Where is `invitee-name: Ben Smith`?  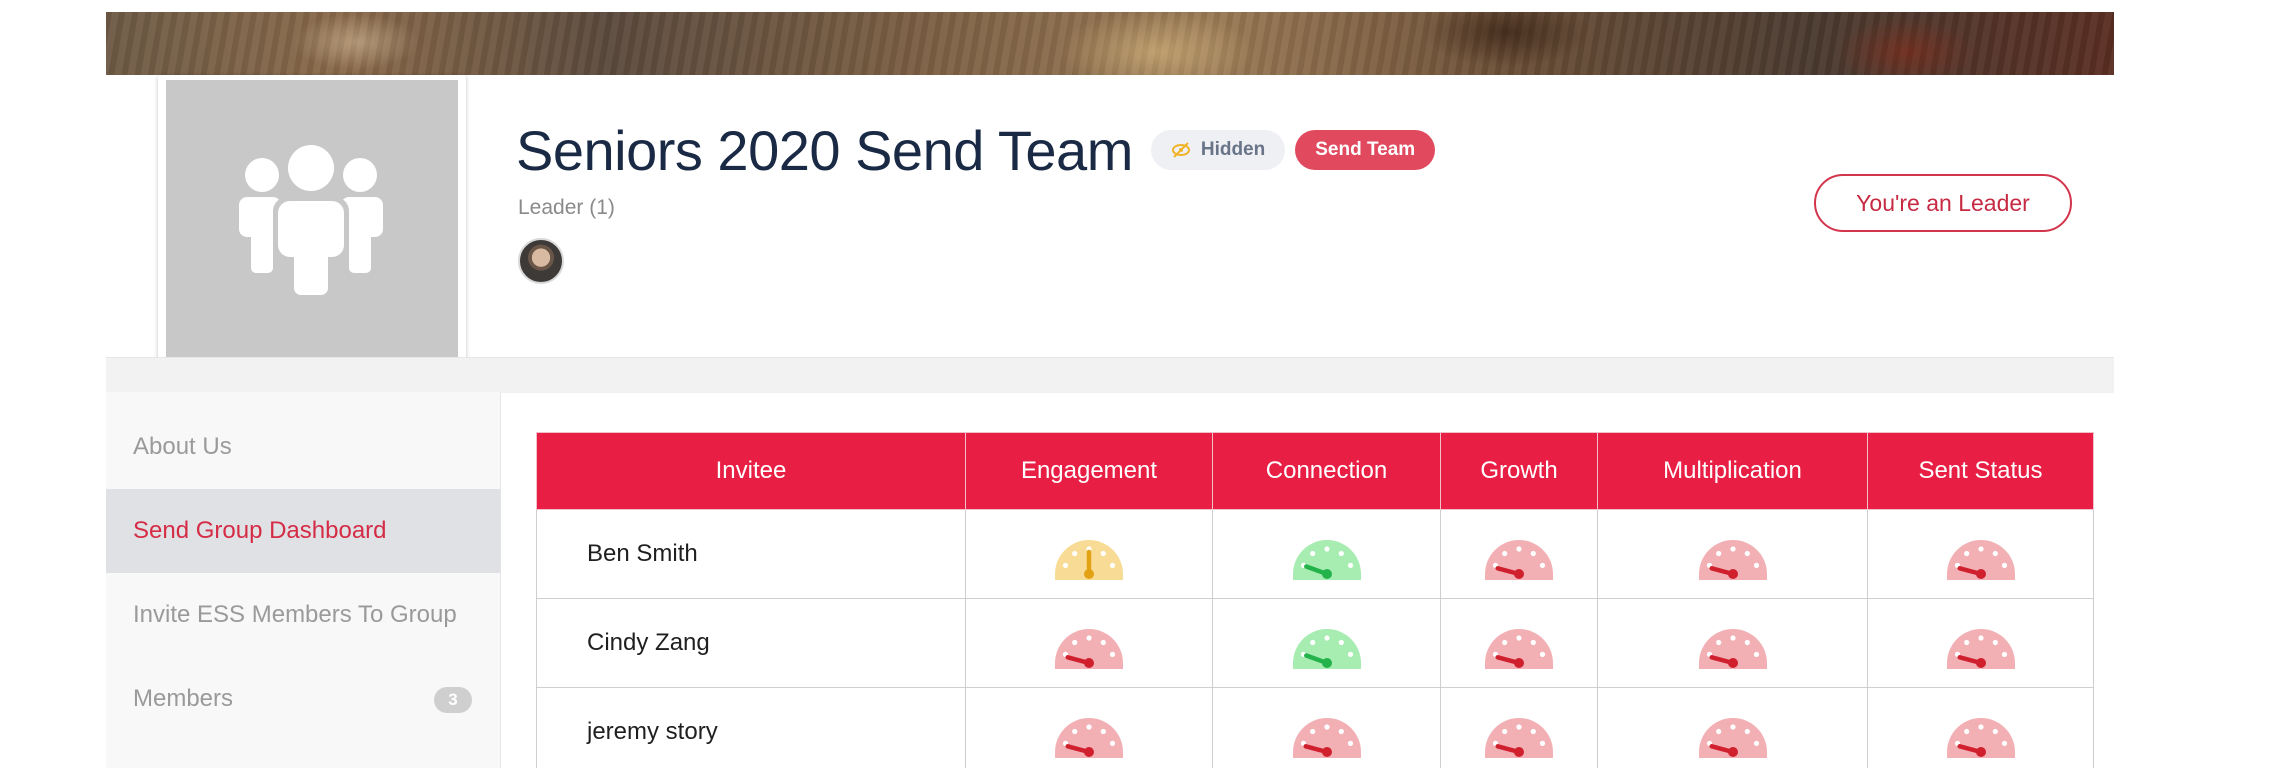
invitee-name: Ben Smith is located at coordinates (751, 554).